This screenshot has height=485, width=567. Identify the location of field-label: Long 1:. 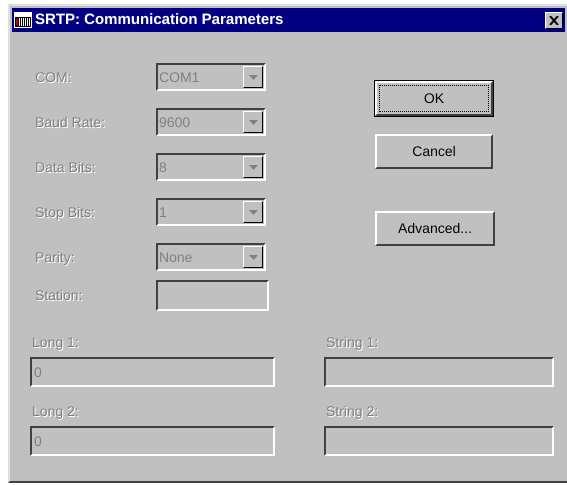
(55, 342).